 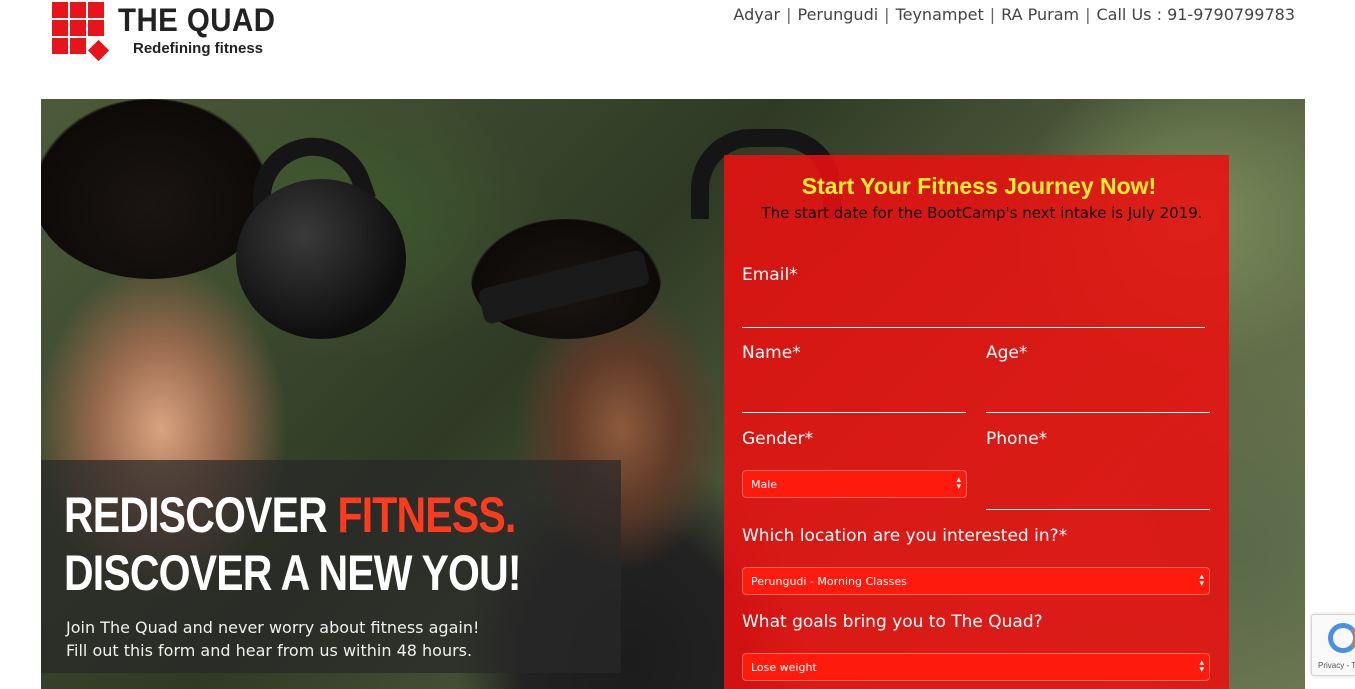 What do you see at coordinates (321, 259) in the screenshot?
I see `kettlebell-decor` at bounding box center [321, 259].